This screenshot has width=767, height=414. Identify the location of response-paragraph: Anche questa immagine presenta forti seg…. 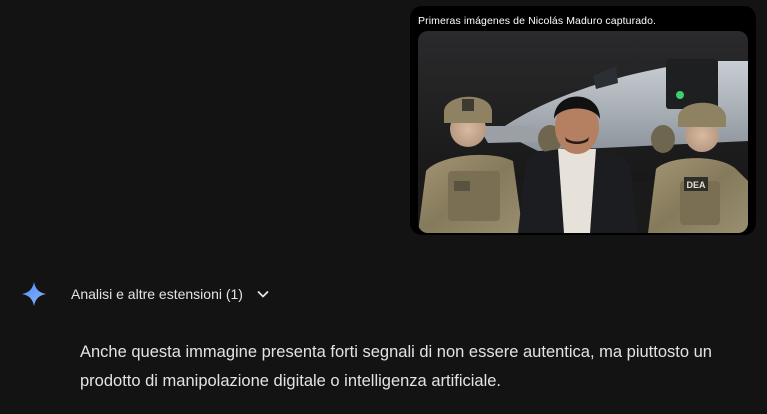
(396, 366).